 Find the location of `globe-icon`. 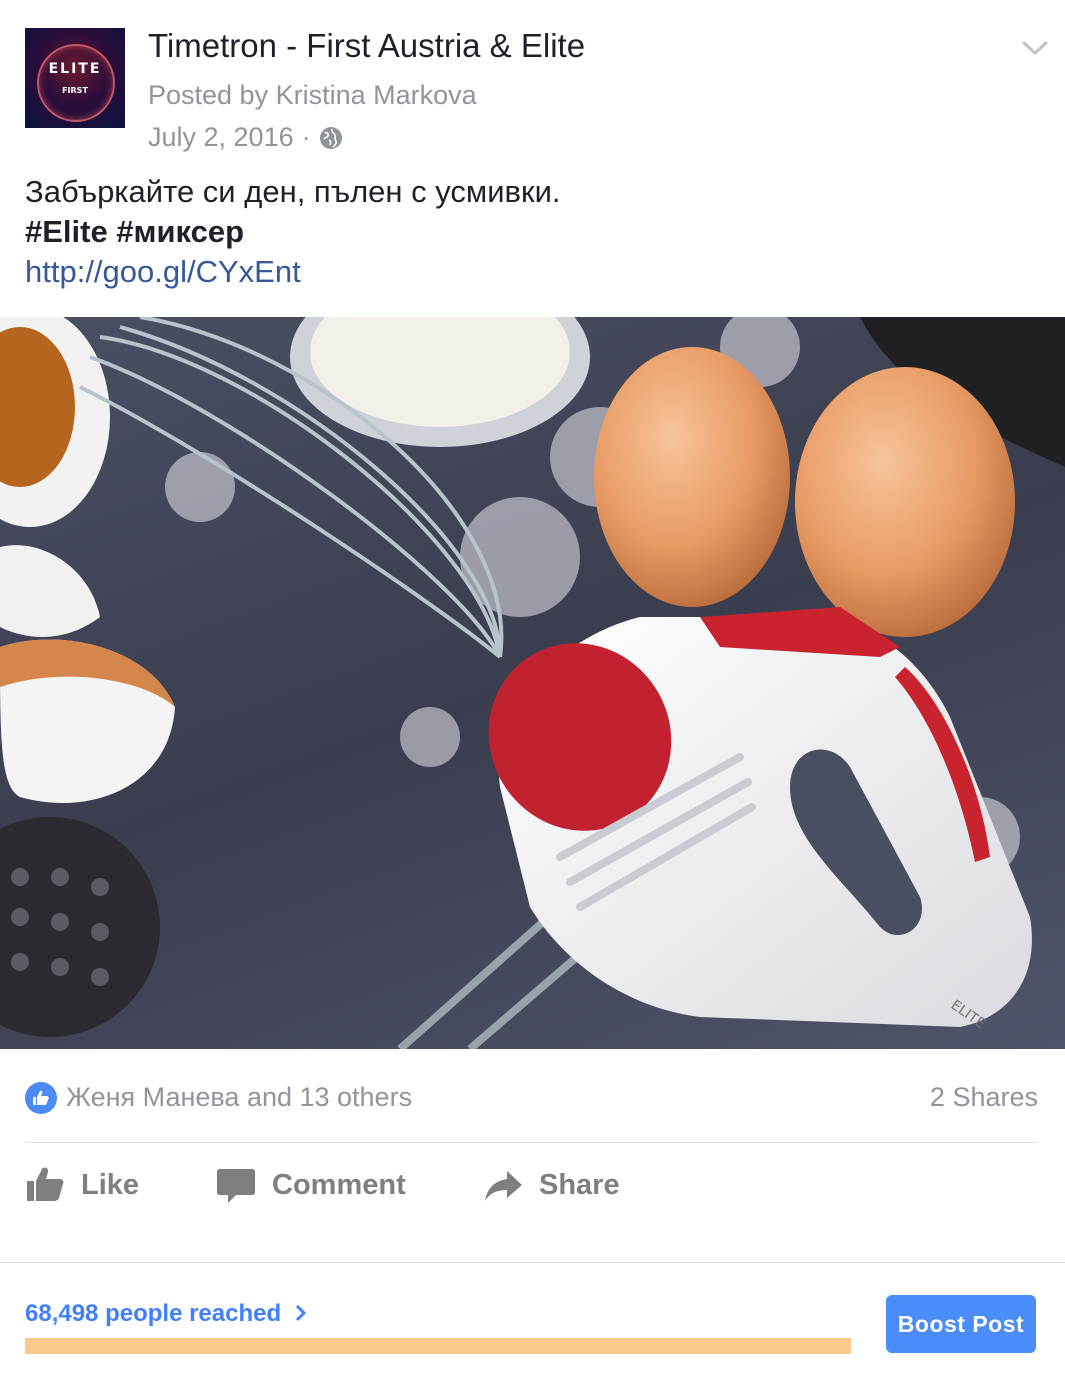

globe-icon is located at coordinates (330, 137).